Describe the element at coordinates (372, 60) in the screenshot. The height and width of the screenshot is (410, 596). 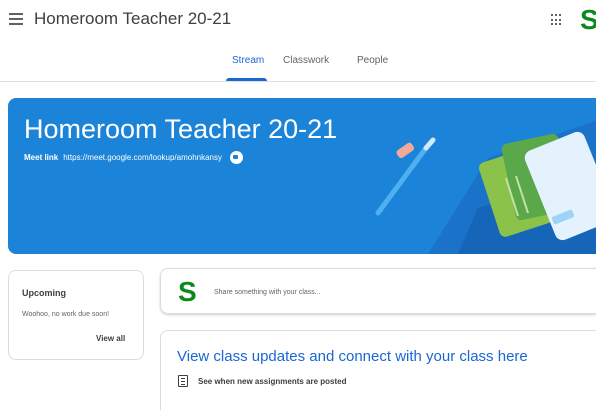
I see `tab-people: People` at that location.